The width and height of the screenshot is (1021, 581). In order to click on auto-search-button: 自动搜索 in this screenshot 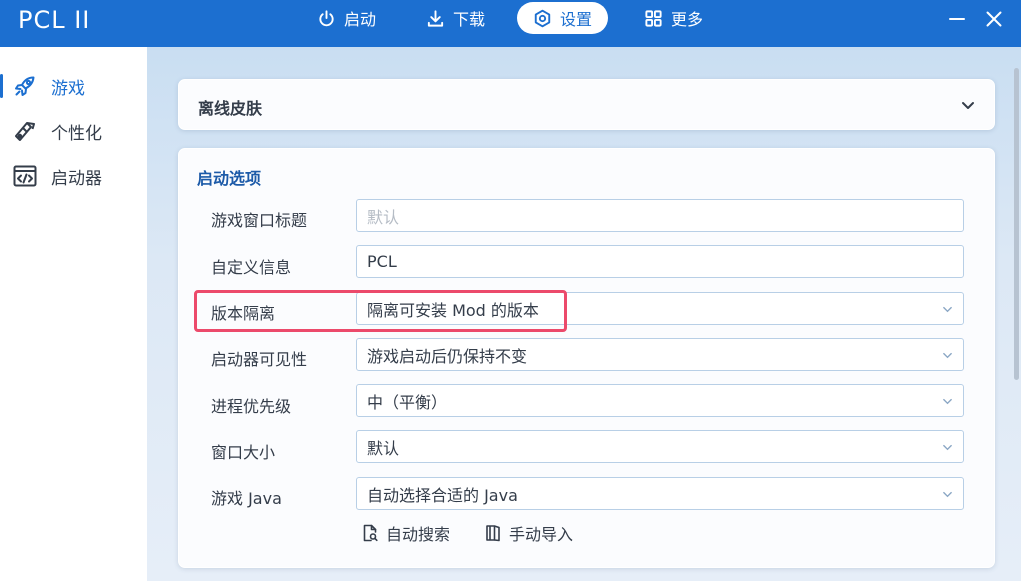, I will do `click(405, 533)`.